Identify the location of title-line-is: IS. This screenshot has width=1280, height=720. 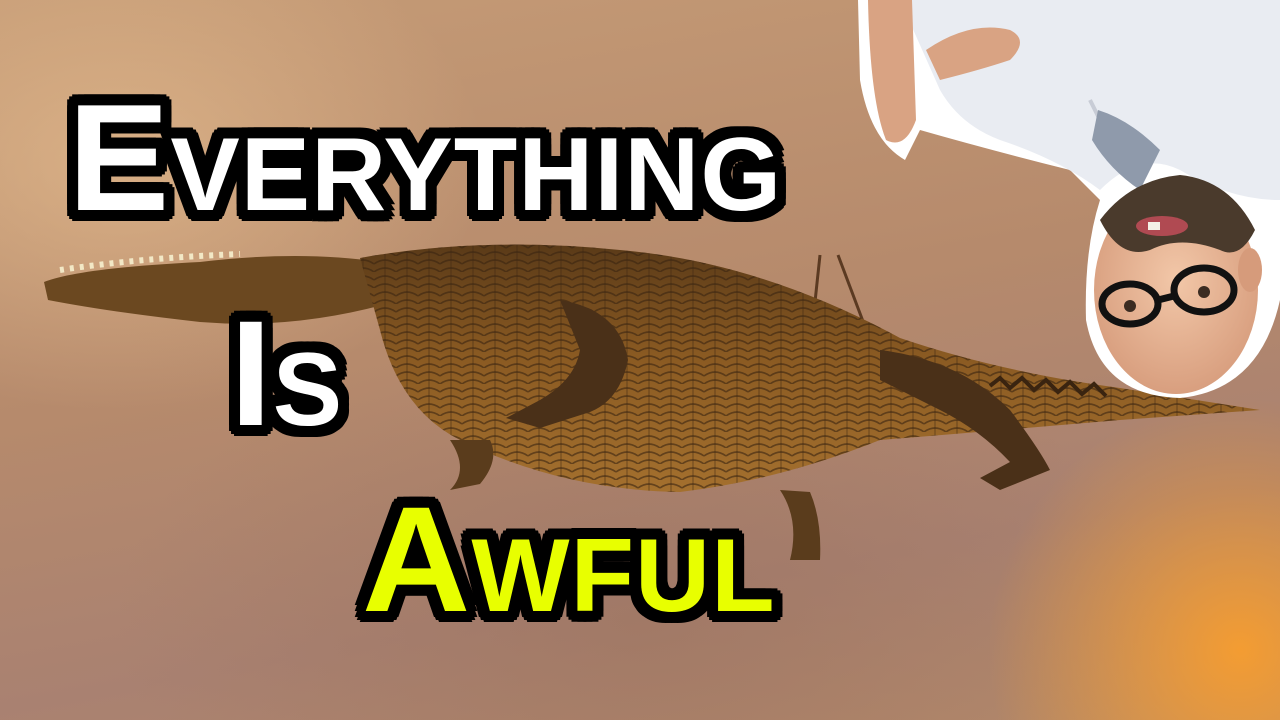
(286, 373).